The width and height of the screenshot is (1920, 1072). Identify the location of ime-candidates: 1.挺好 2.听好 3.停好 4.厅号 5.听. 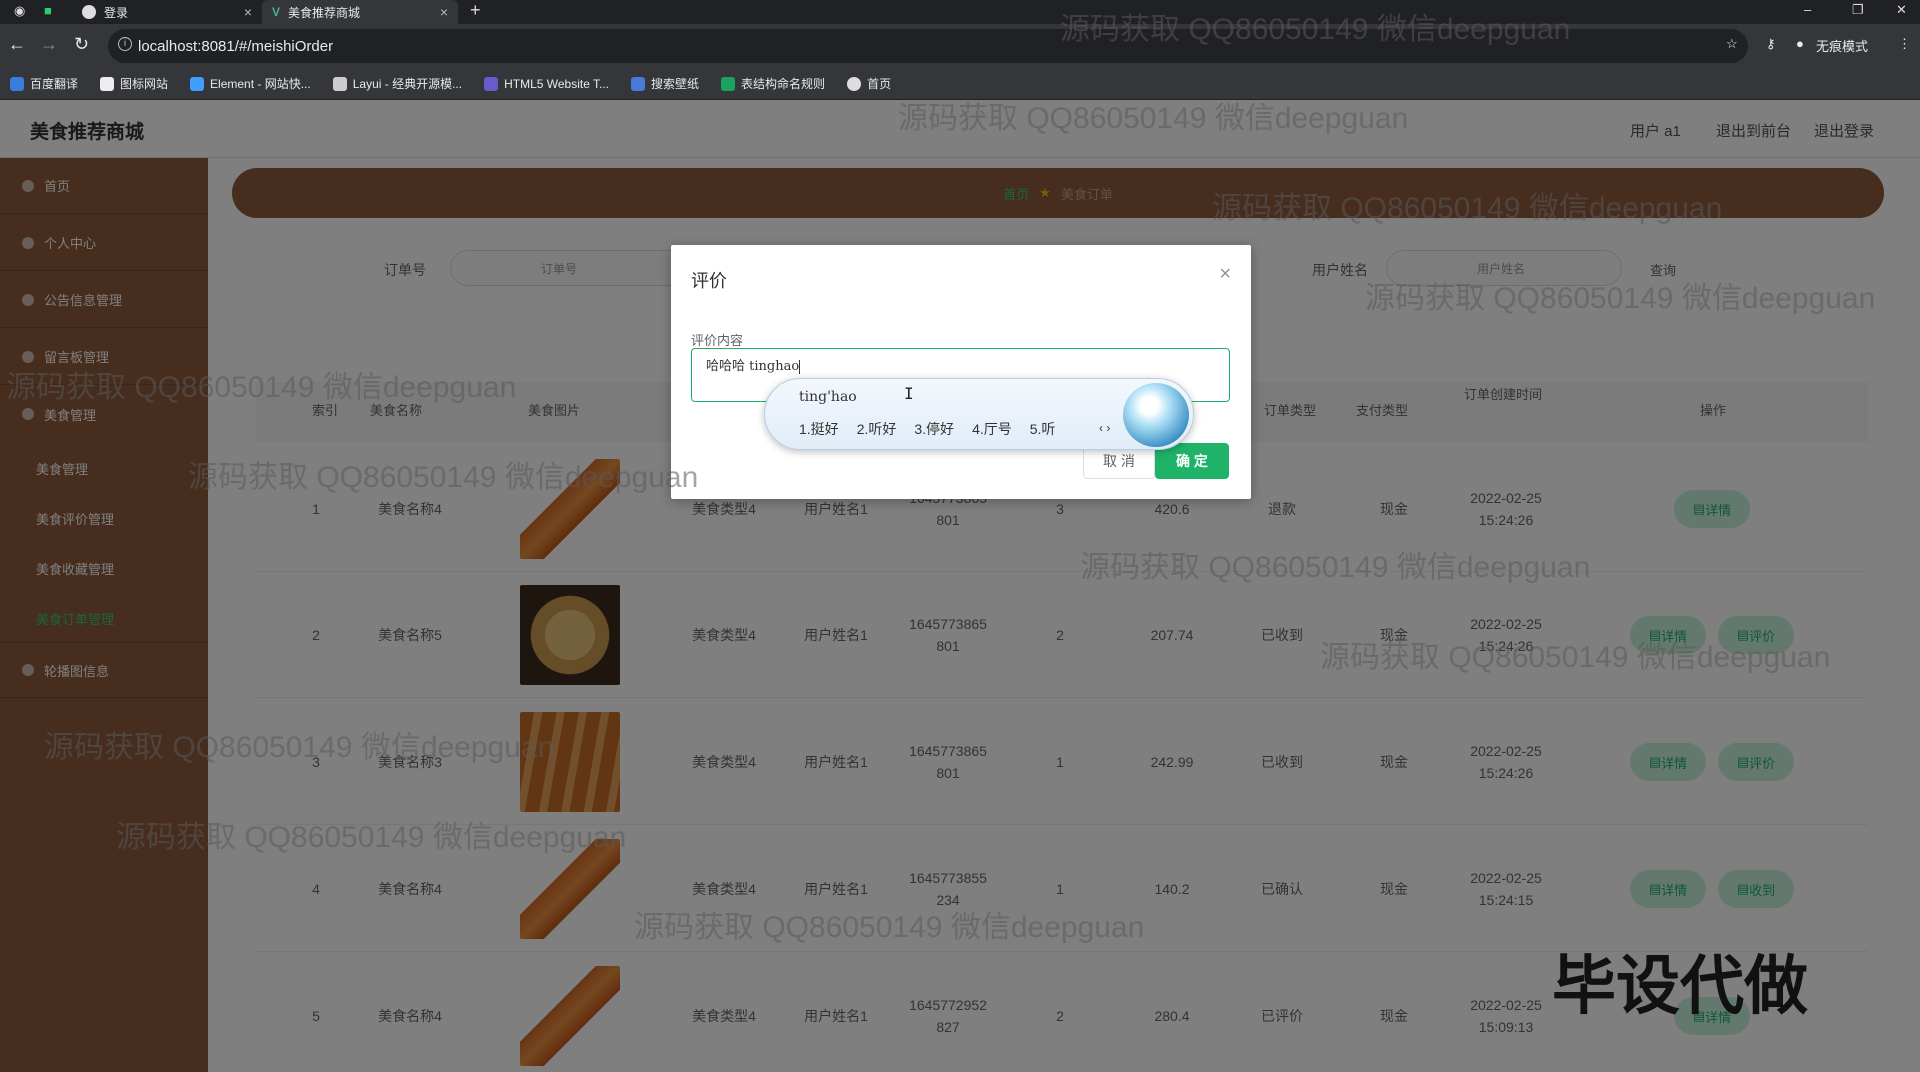
(936, 429).